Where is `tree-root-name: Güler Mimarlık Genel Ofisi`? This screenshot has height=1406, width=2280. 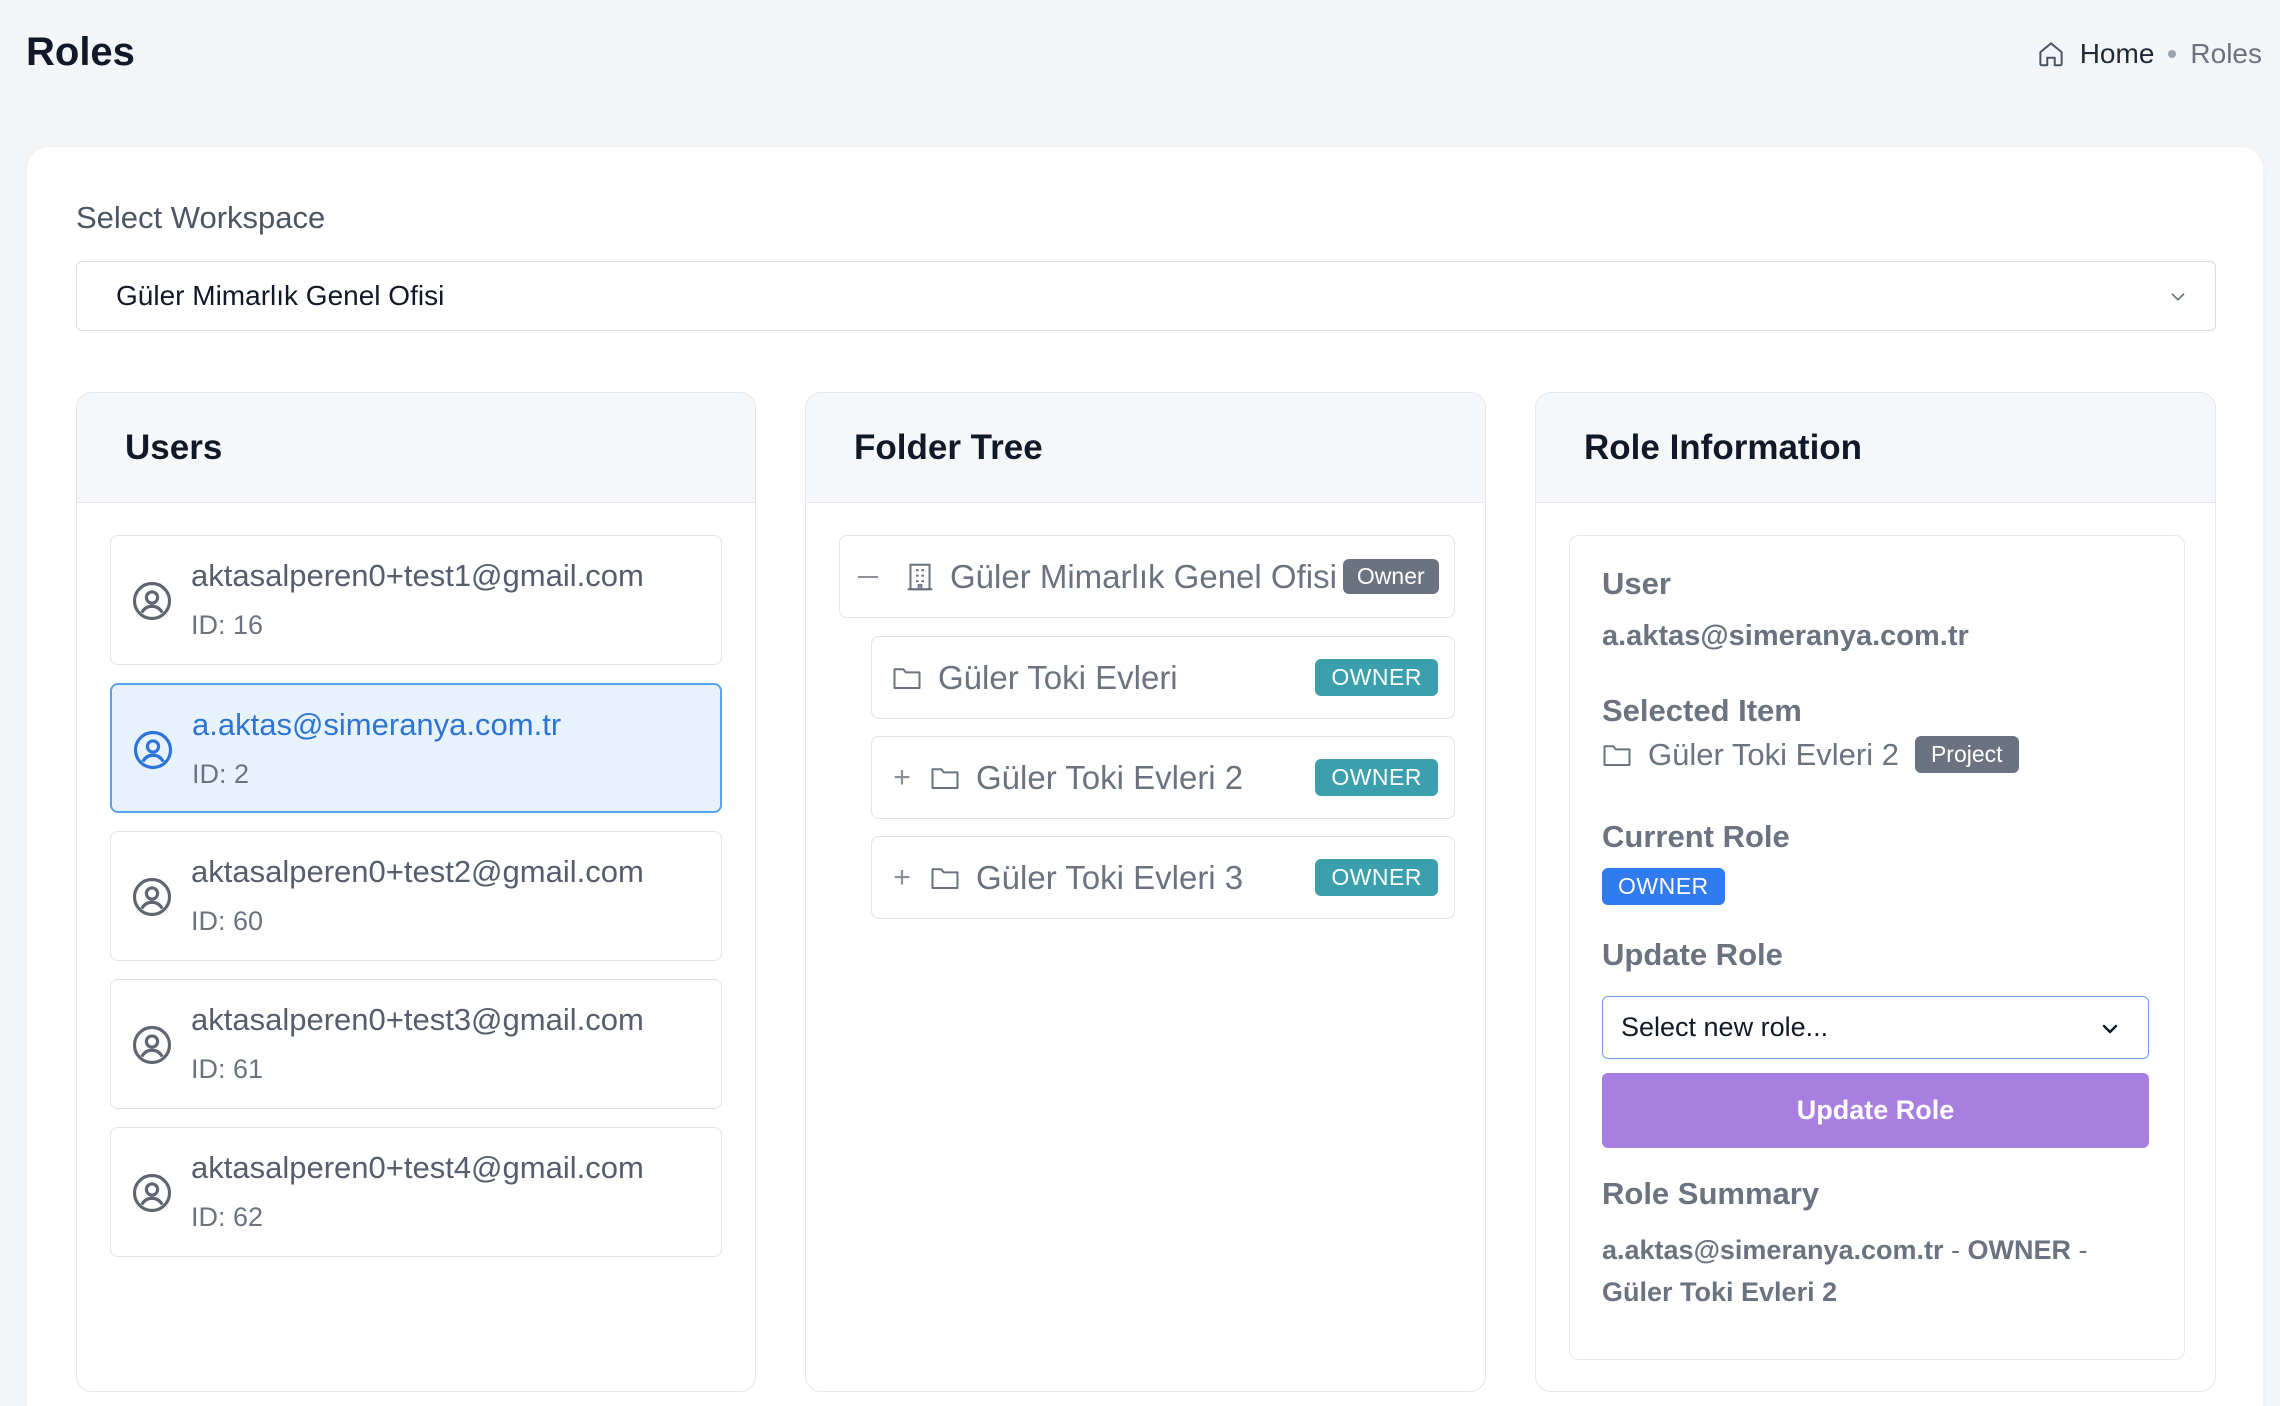 tree-root-name: Güler Mimarlık Genel Ofisi is located at coordinates (1143, 576).